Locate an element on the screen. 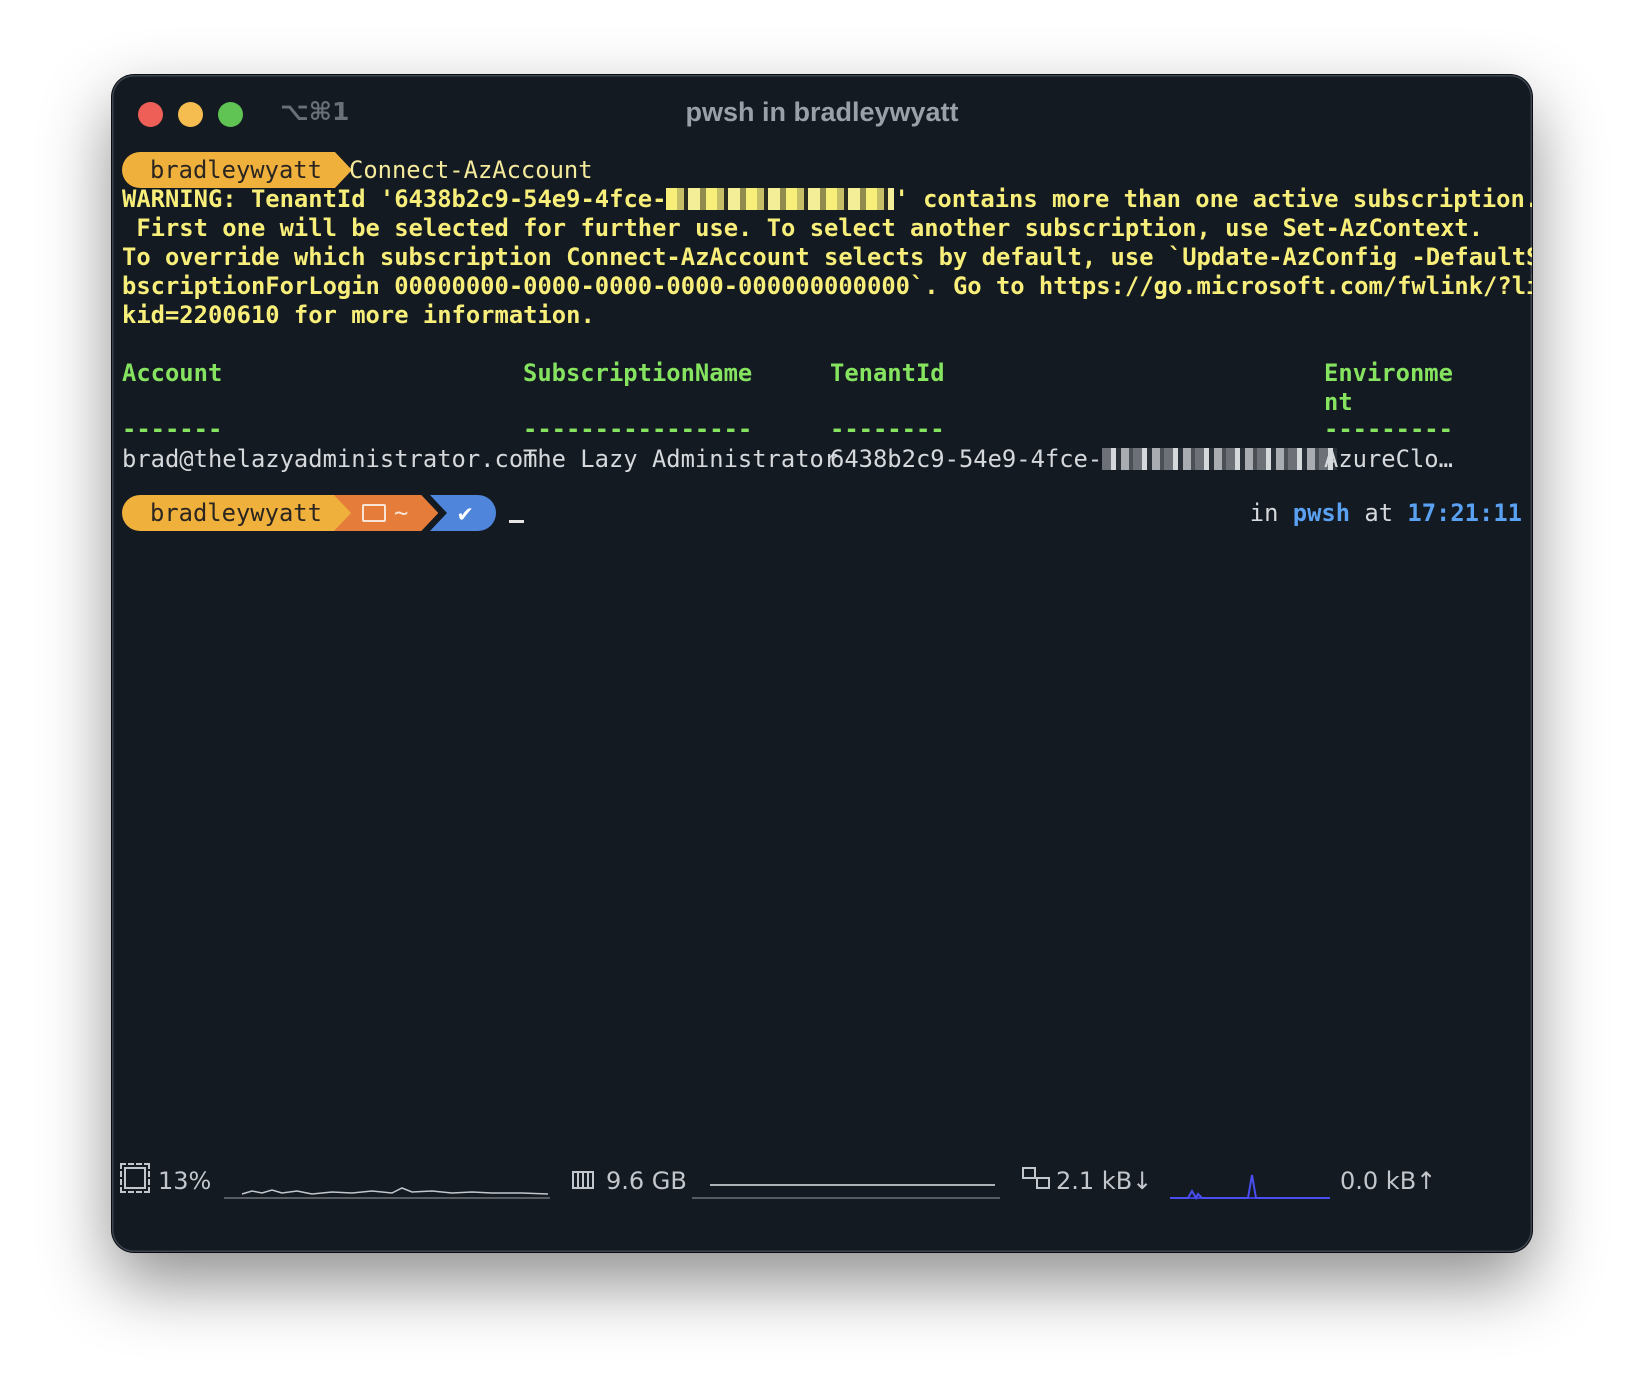  check-icon: ✔ is located at coordinates (465, 513).